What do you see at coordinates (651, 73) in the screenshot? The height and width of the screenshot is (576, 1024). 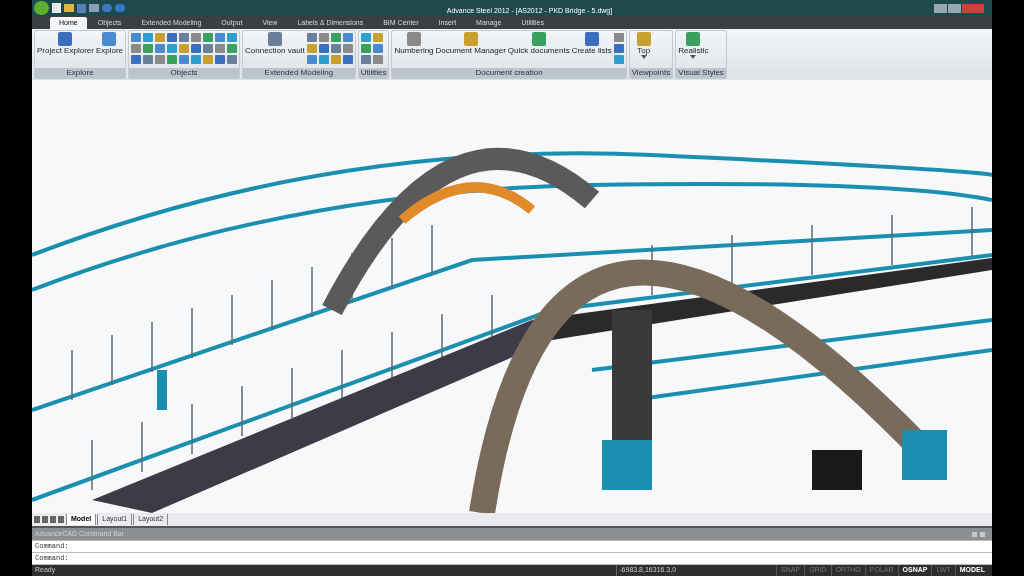 I see `panel-title: Viewpoints` at bounding box center [651, 73].